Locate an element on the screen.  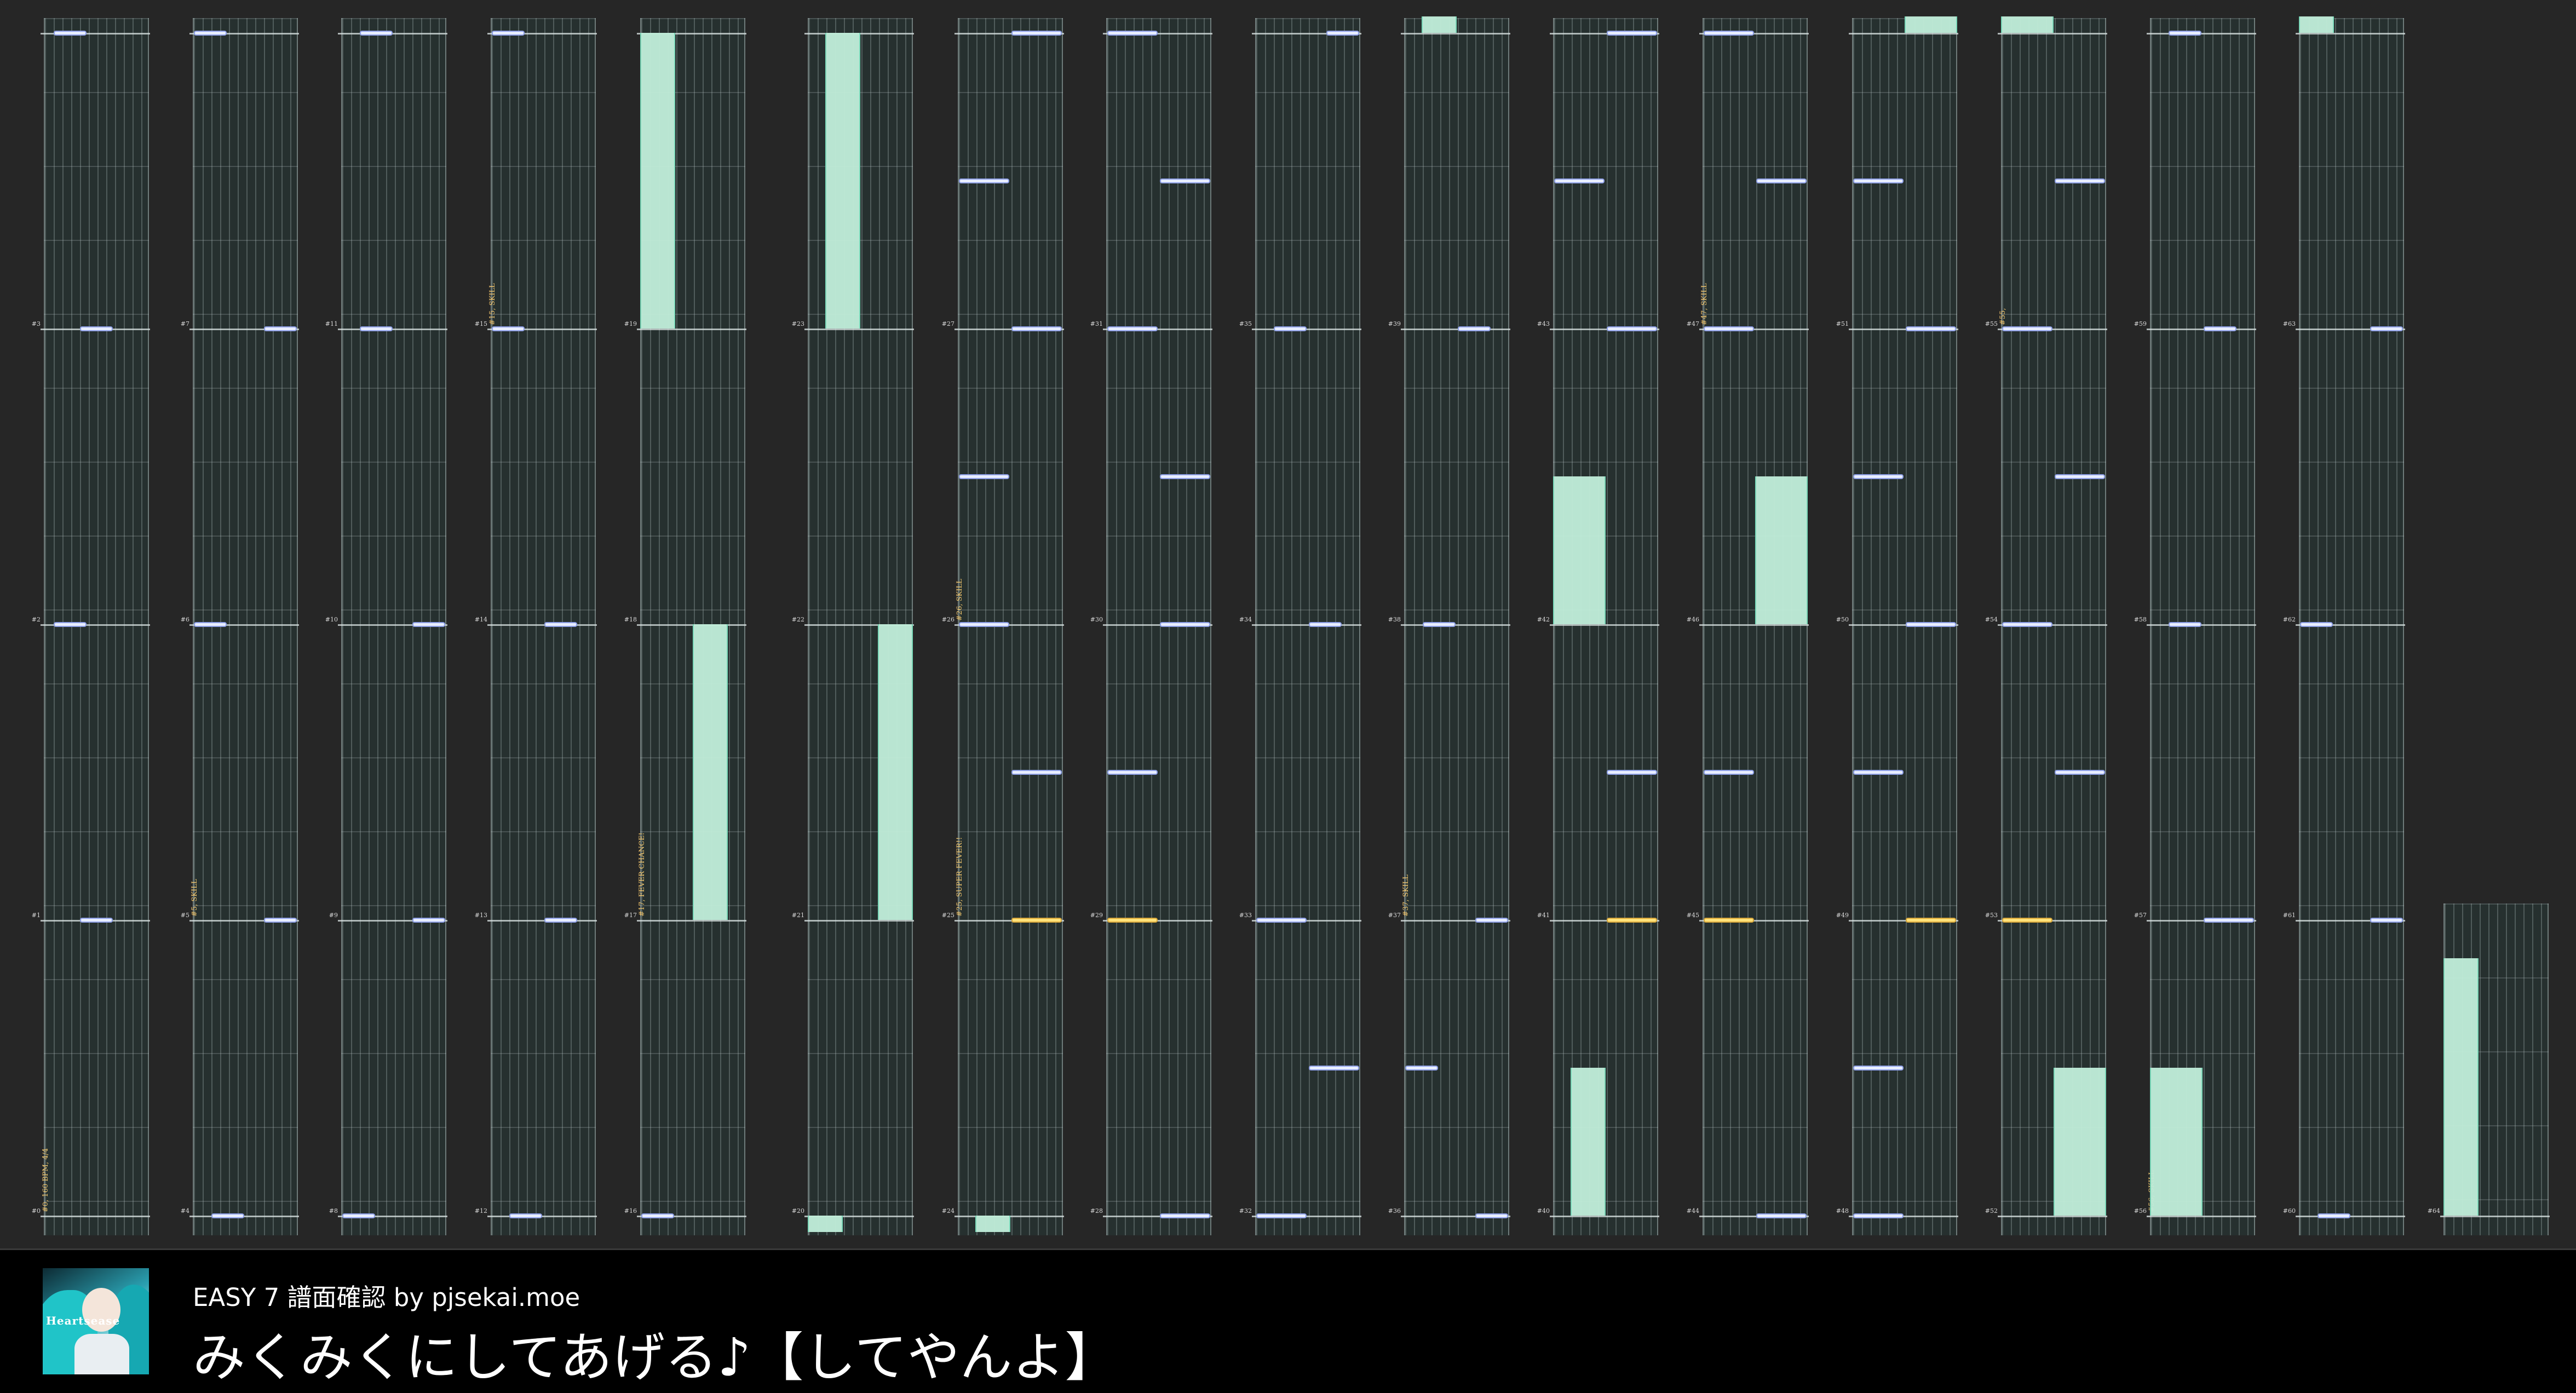
measure-number: #0 is located at coordinates (36, 1210).